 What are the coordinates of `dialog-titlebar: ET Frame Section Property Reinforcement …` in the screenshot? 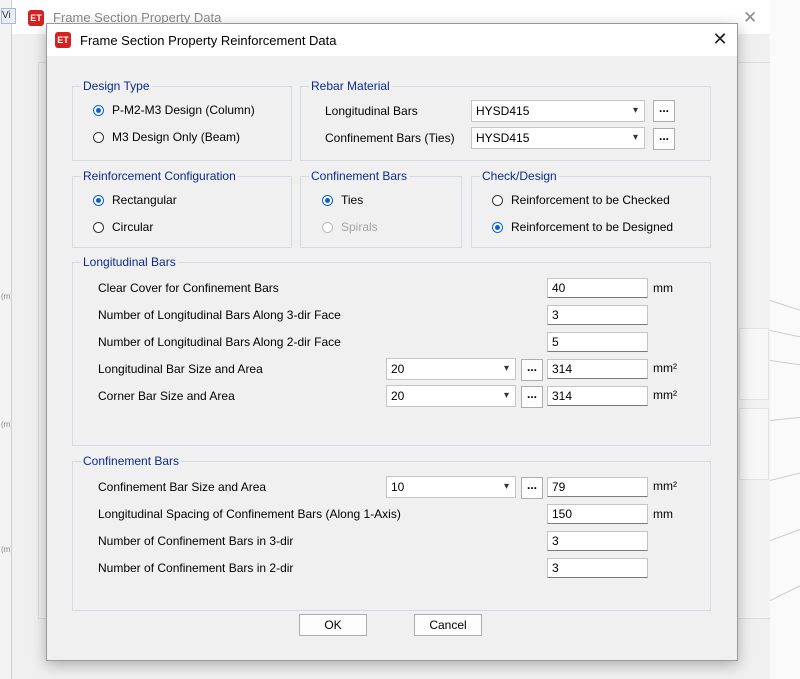 It's located at (392, 40).